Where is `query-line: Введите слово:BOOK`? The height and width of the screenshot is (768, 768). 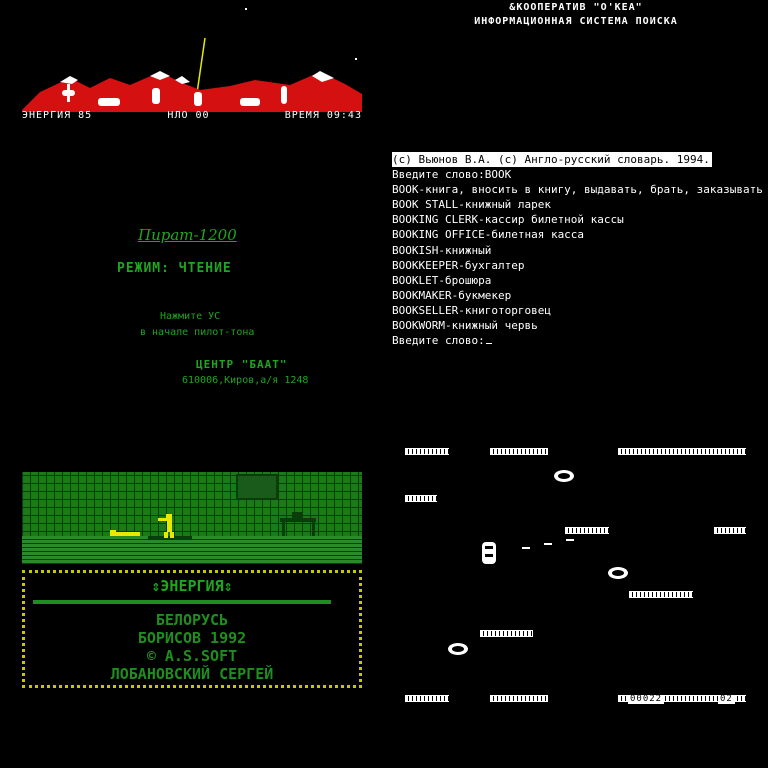 query-line: Введите слово:BOOK is located at coordinates (452, 175).